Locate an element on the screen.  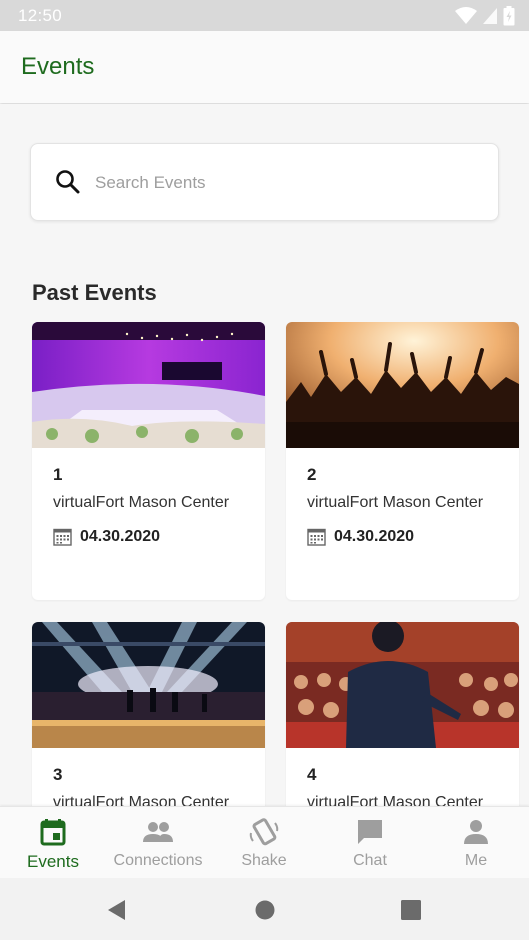
event-number: 3 is located at coordinates (58, 774).